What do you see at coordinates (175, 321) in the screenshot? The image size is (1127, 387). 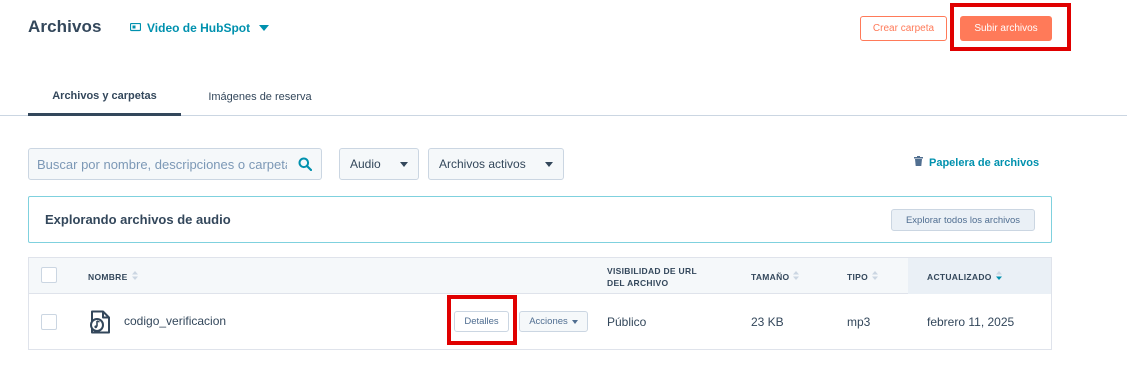 I see `file-name: codigo_verificacion` at bounding box center [175, 321].